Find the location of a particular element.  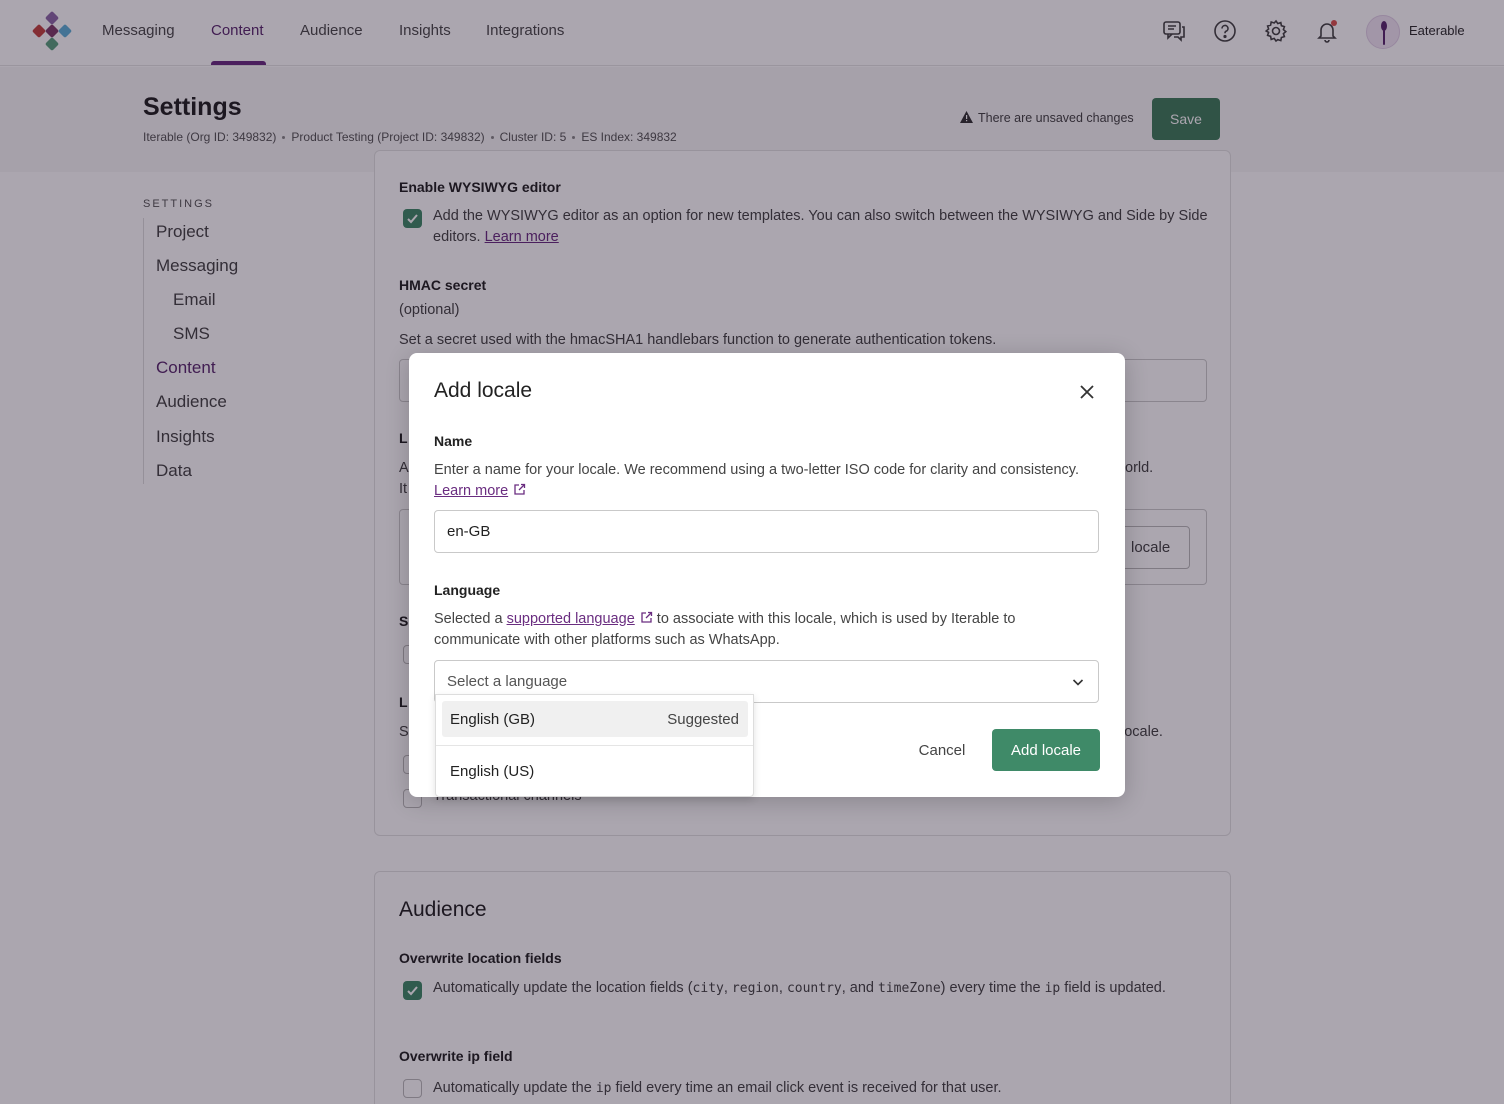

language-select-placeholder: Select a language is located at coordinates (507, 681).